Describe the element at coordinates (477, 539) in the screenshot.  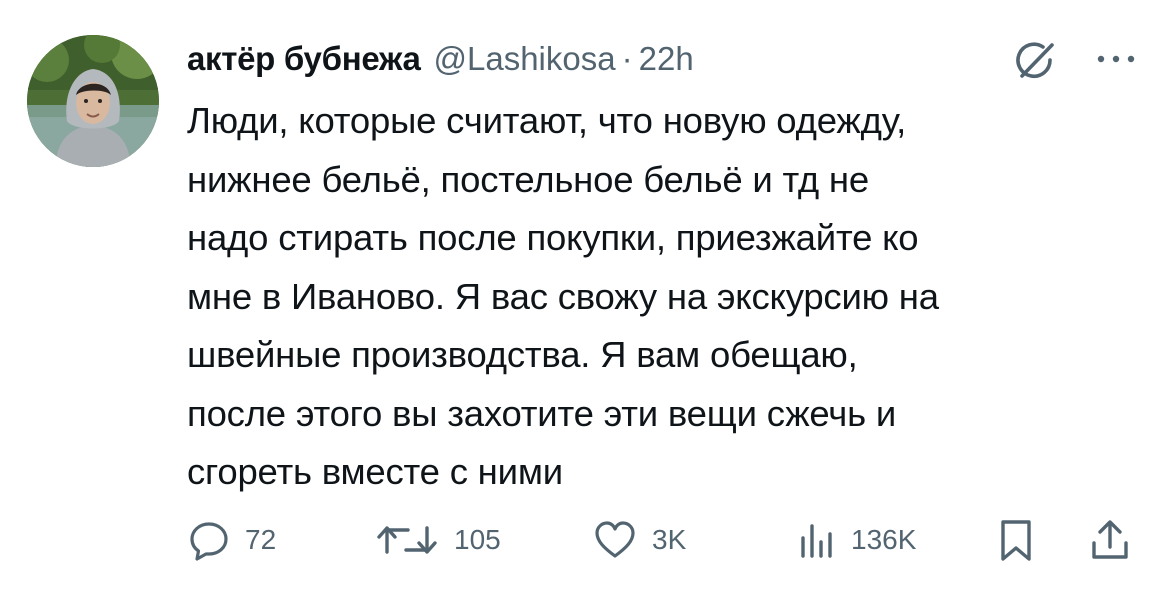
I see `retweet-count: 105` at that location.